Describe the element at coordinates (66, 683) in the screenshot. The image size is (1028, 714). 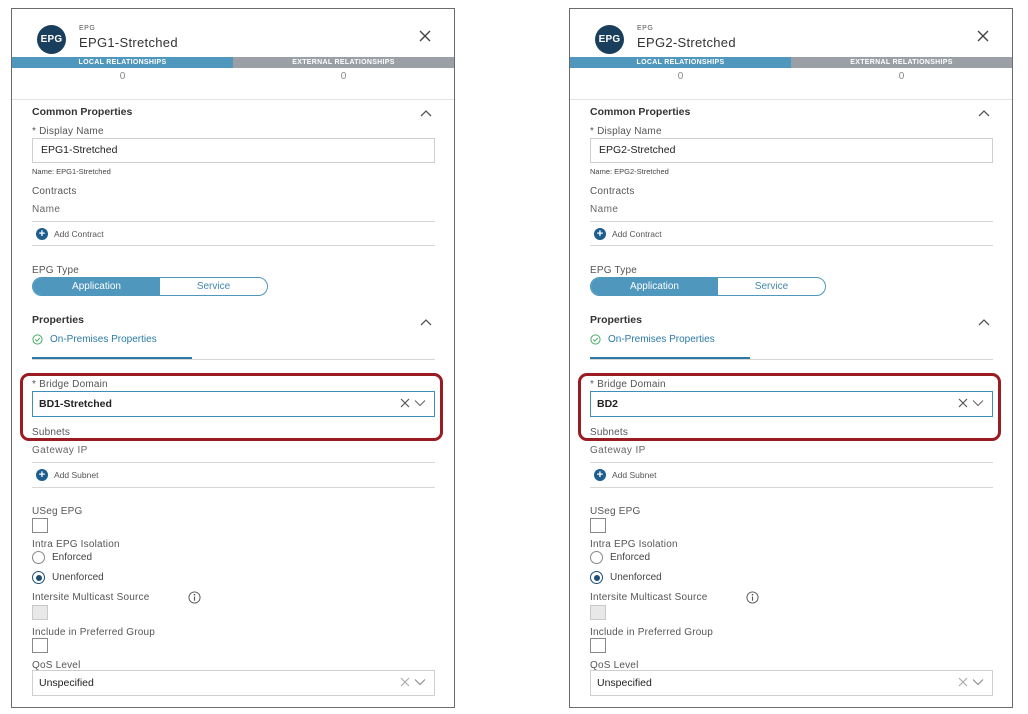
I see `qos-level-value: Unspecified` at that location.